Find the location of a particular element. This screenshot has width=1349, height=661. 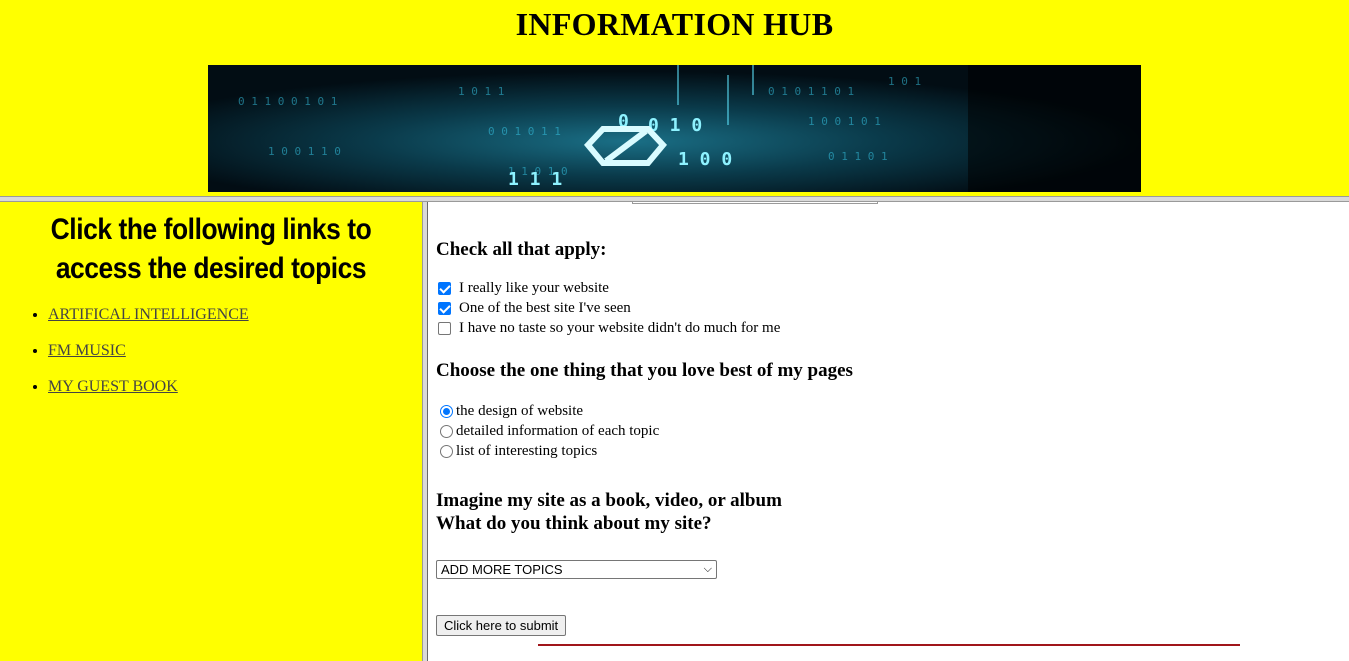

svg-text: 1 0 1 1 is located at coordinates (481, 91).